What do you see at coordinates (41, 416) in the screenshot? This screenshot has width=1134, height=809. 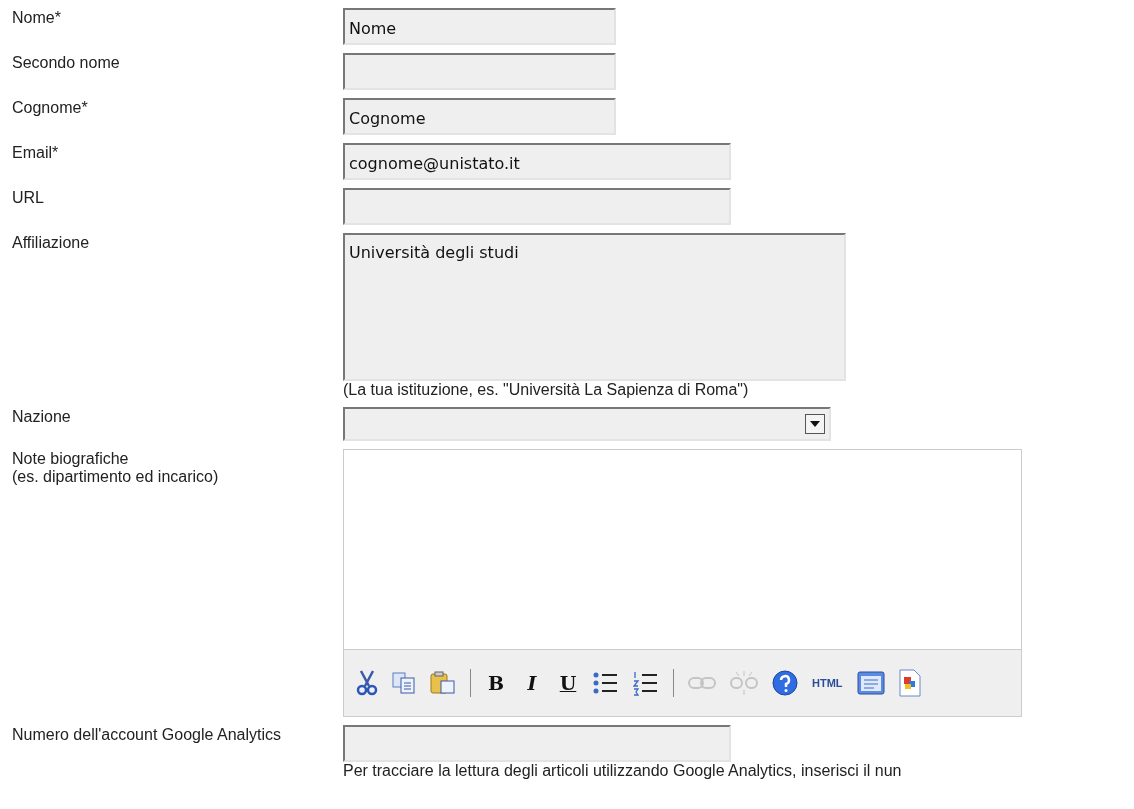 I see `field-label: Nazione` at bounding box center [41, 416].